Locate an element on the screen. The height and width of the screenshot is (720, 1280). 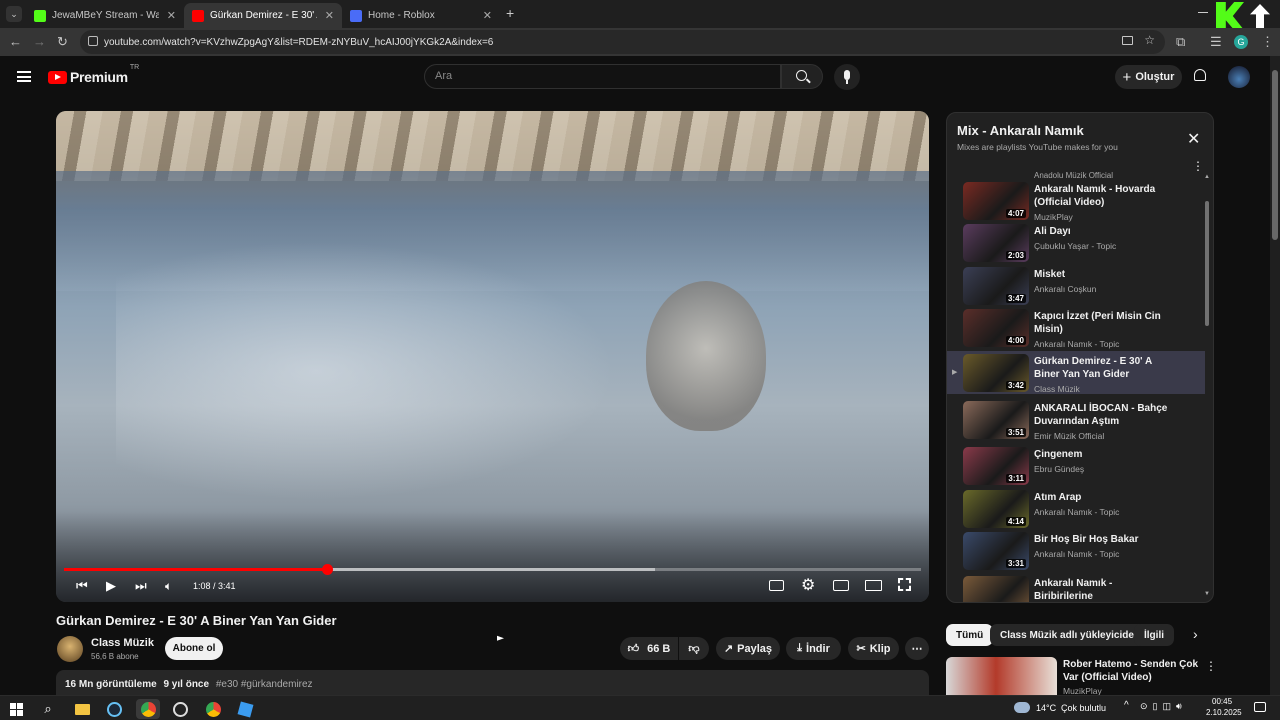
subtitles-icon is located at coordinates (776, 585).